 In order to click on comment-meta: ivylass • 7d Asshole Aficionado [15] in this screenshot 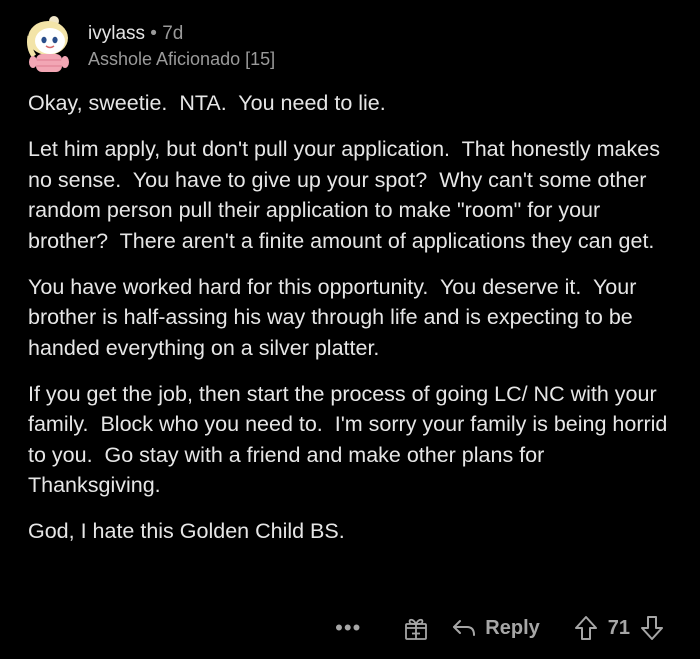, I will do `click(181, 41)`.